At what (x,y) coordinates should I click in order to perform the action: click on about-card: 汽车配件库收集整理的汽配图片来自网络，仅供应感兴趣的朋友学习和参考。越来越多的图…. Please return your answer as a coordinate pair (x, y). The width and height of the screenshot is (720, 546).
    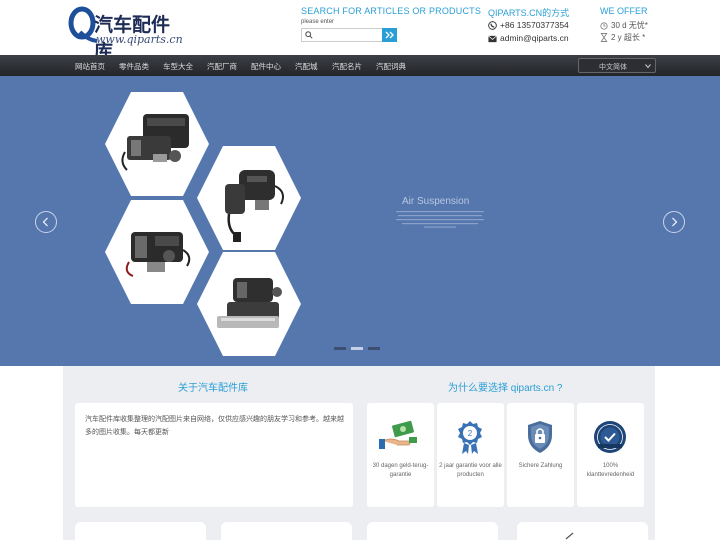
    Looking at the image, I should click on (214, 455).